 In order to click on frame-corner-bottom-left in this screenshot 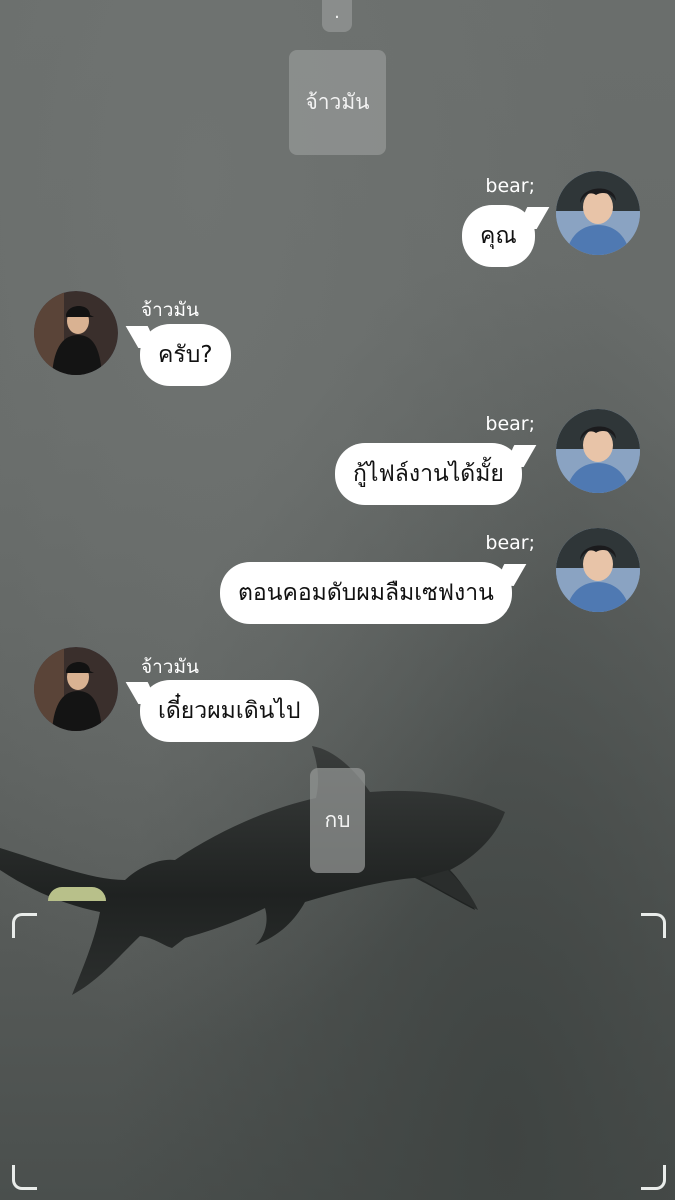, I will do `click(24, 1177)`.